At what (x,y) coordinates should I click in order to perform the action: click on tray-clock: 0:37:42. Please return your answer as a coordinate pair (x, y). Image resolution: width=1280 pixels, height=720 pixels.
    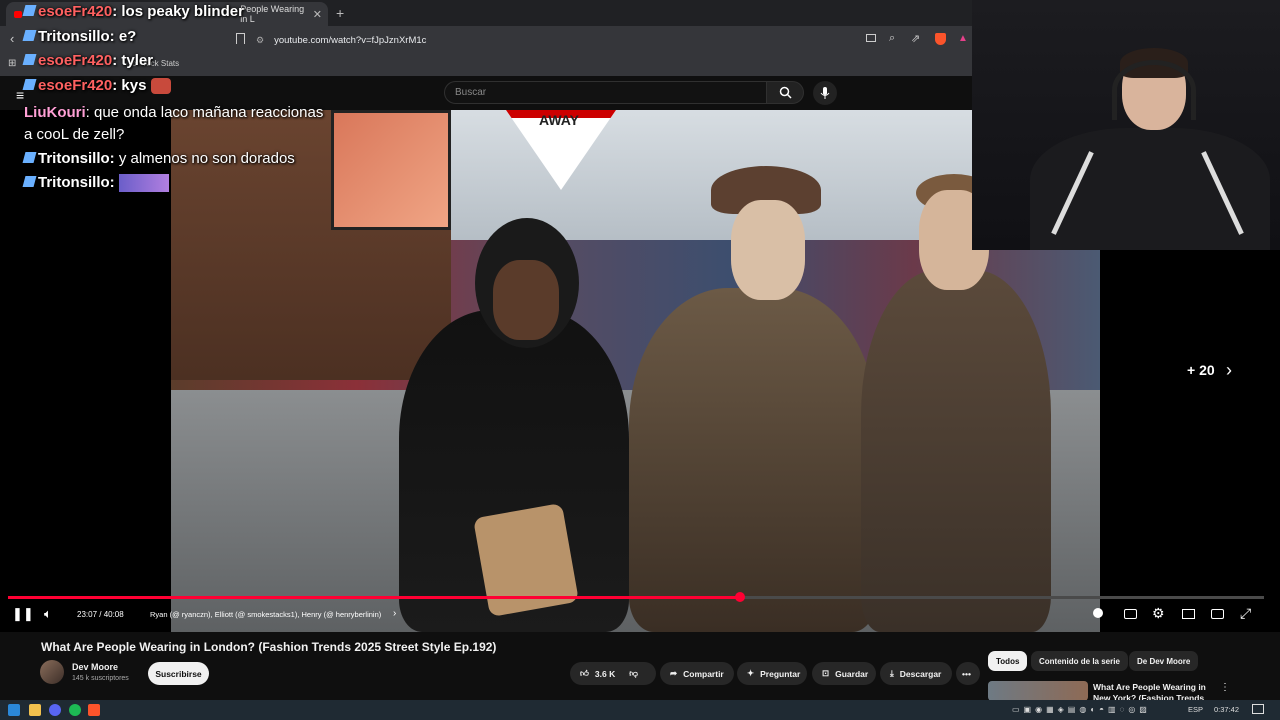
    Looking at the image, I should click on (1227, 709).